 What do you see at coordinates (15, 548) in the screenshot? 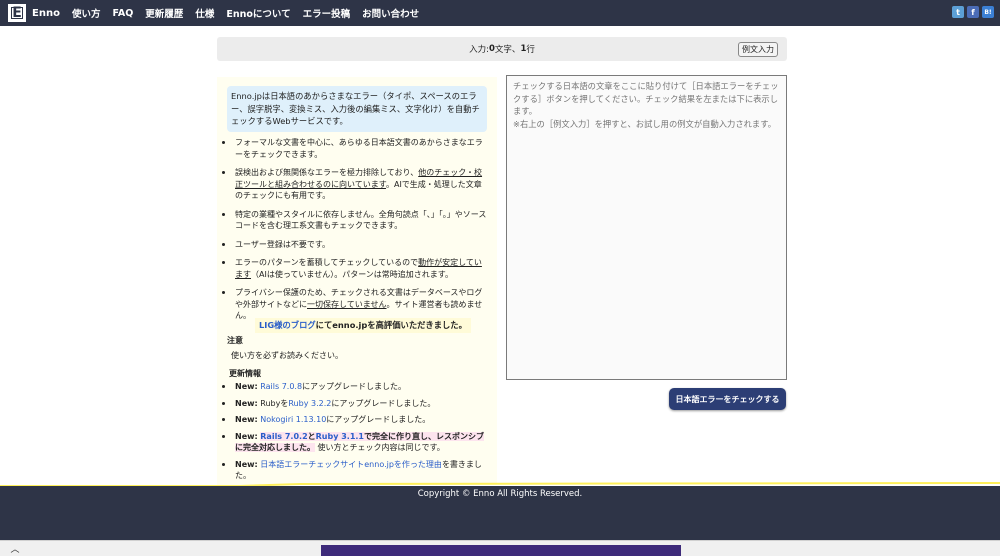
I see `chevron-up-icon: ︿` at bounding box center [15, 548].